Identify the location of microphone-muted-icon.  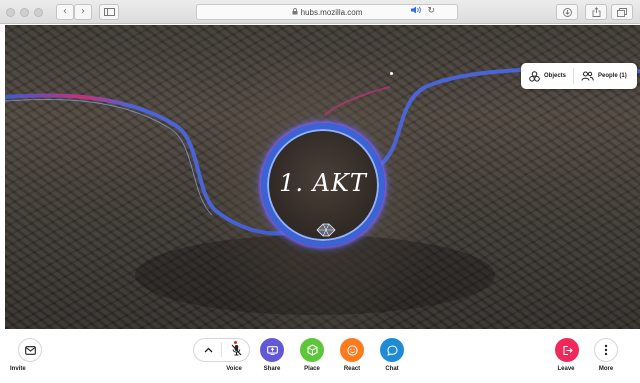
(236, 350).